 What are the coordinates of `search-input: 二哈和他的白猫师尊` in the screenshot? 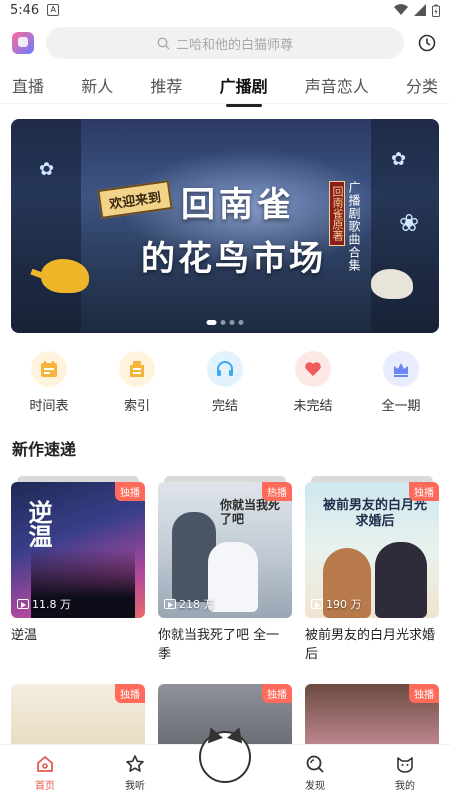 It's located at (225, 43).